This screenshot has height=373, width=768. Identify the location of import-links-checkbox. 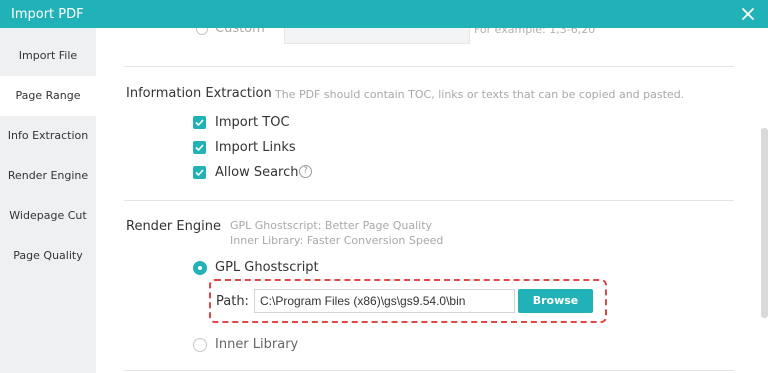
(199, 147).